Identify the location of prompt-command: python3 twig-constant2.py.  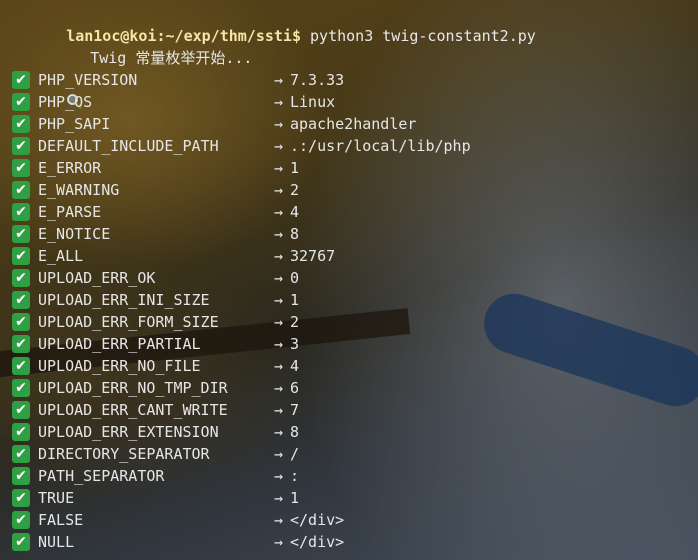
(418, 36).